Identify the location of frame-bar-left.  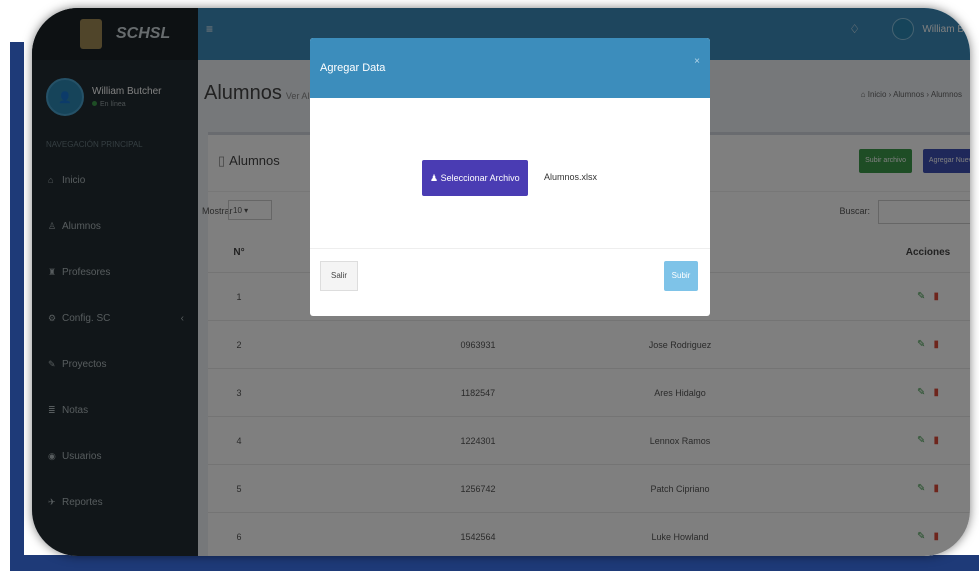
(17, 306).